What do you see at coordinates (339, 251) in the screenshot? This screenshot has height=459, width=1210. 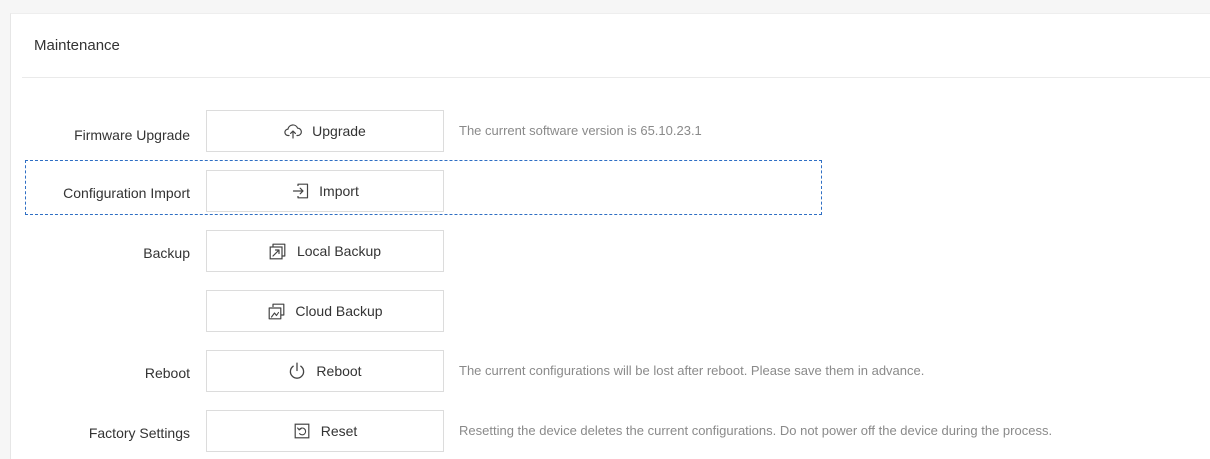 I see `local-backup-button-label: Local Backup` at bounding box center [339, 251].